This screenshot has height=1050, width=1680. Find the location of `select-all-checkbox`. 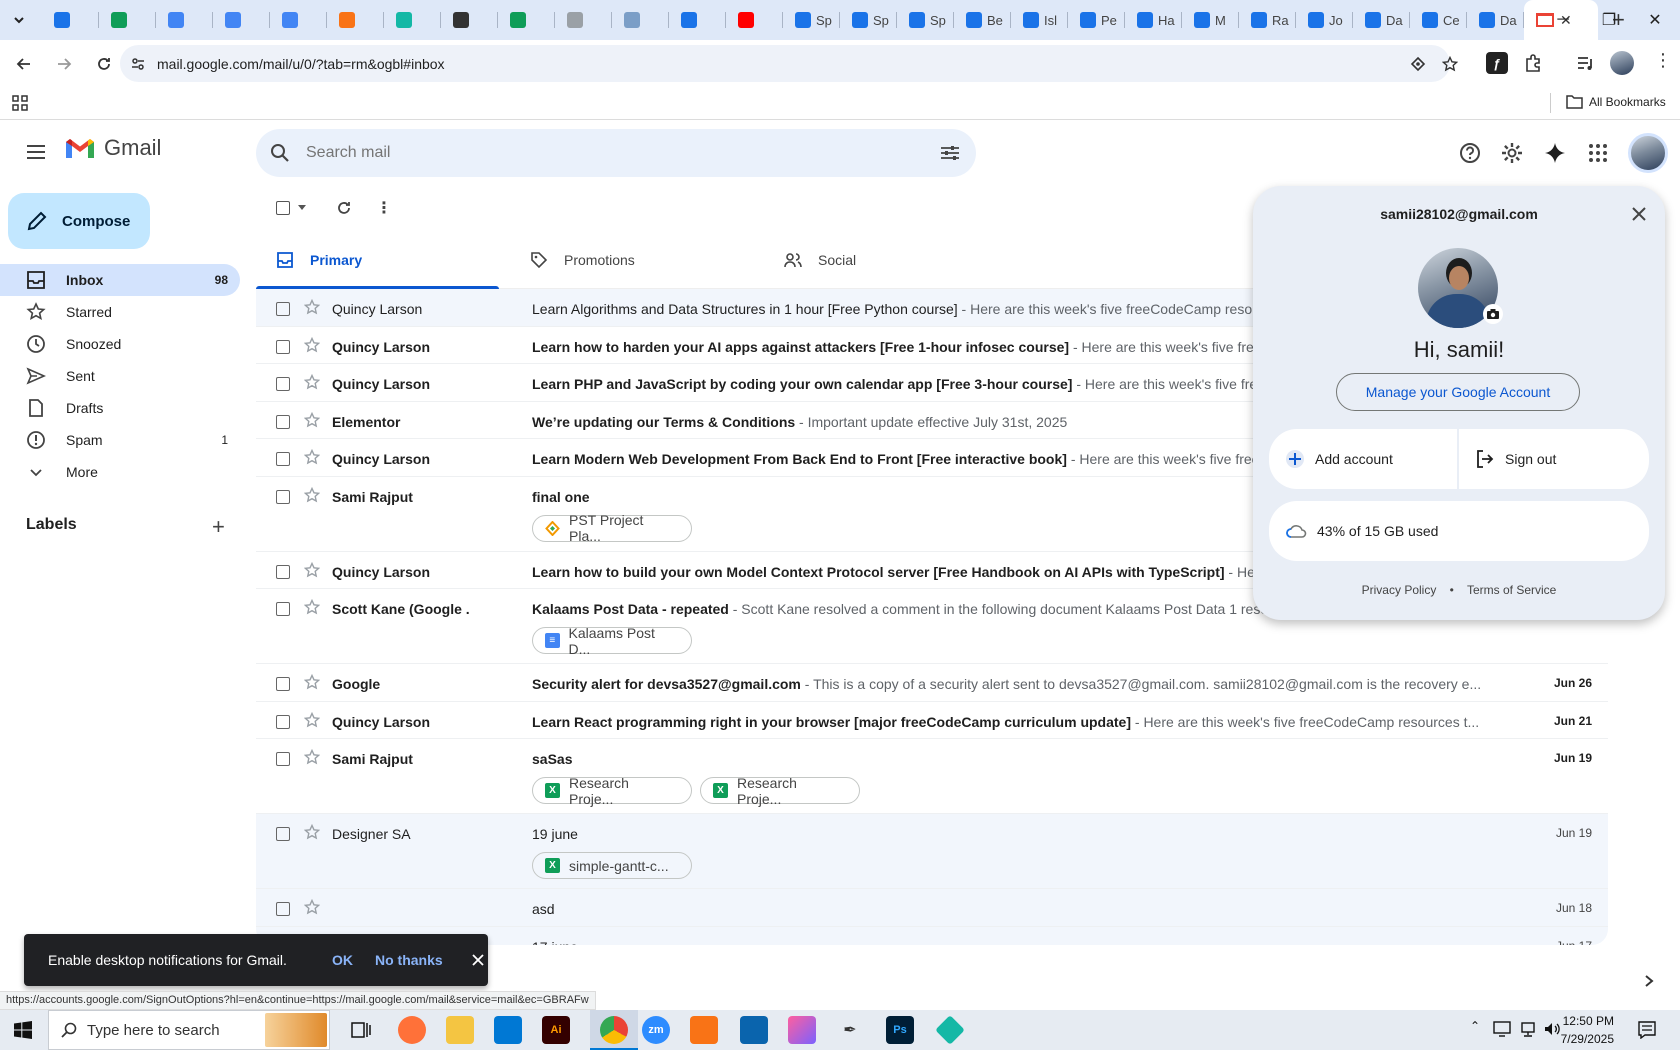

select-all-checkbox is located at coordinates (291, 208).